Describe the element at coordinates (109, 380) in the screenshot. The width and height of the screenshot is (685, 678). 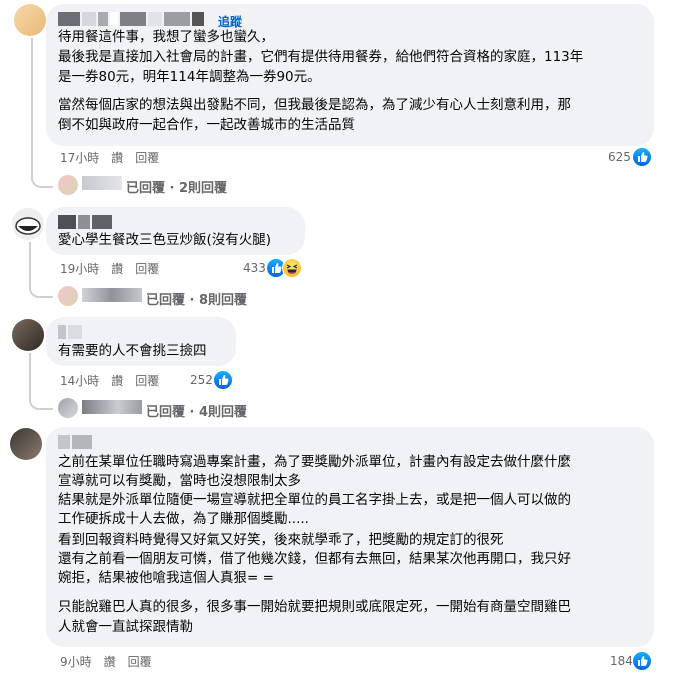
I see `comment-meta: 14小時 讚 回覆` at that location.